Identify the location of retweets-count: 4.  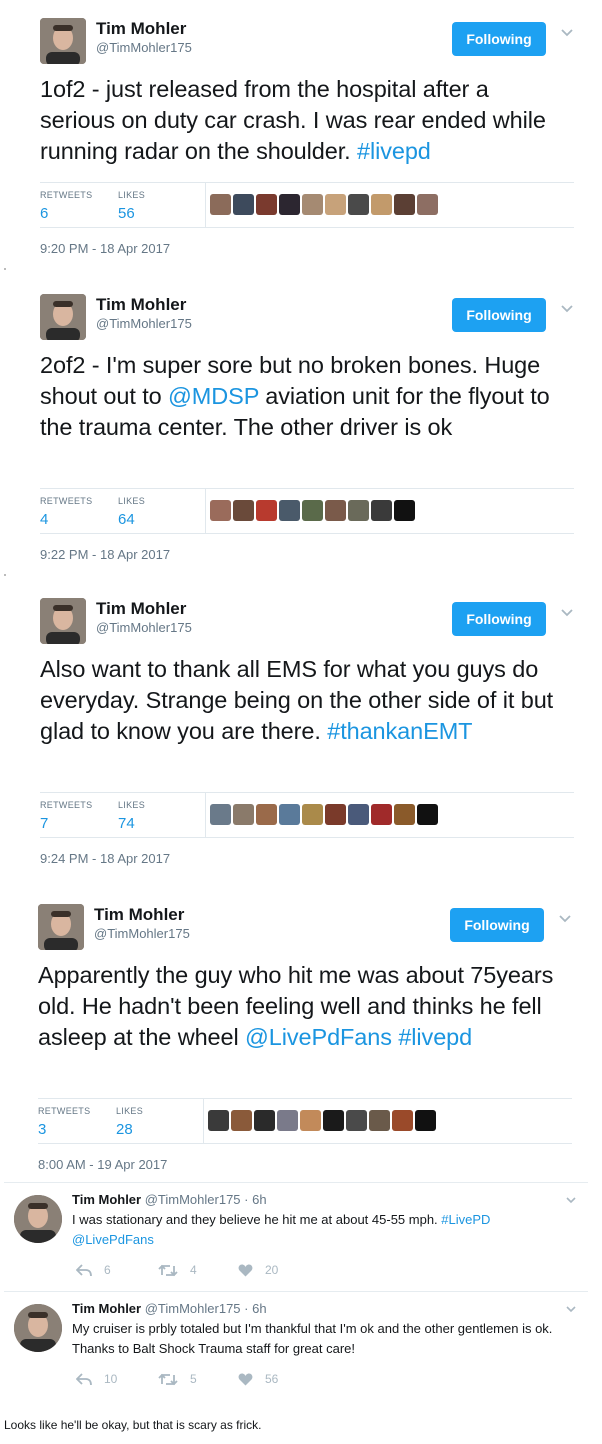
(66, 519).